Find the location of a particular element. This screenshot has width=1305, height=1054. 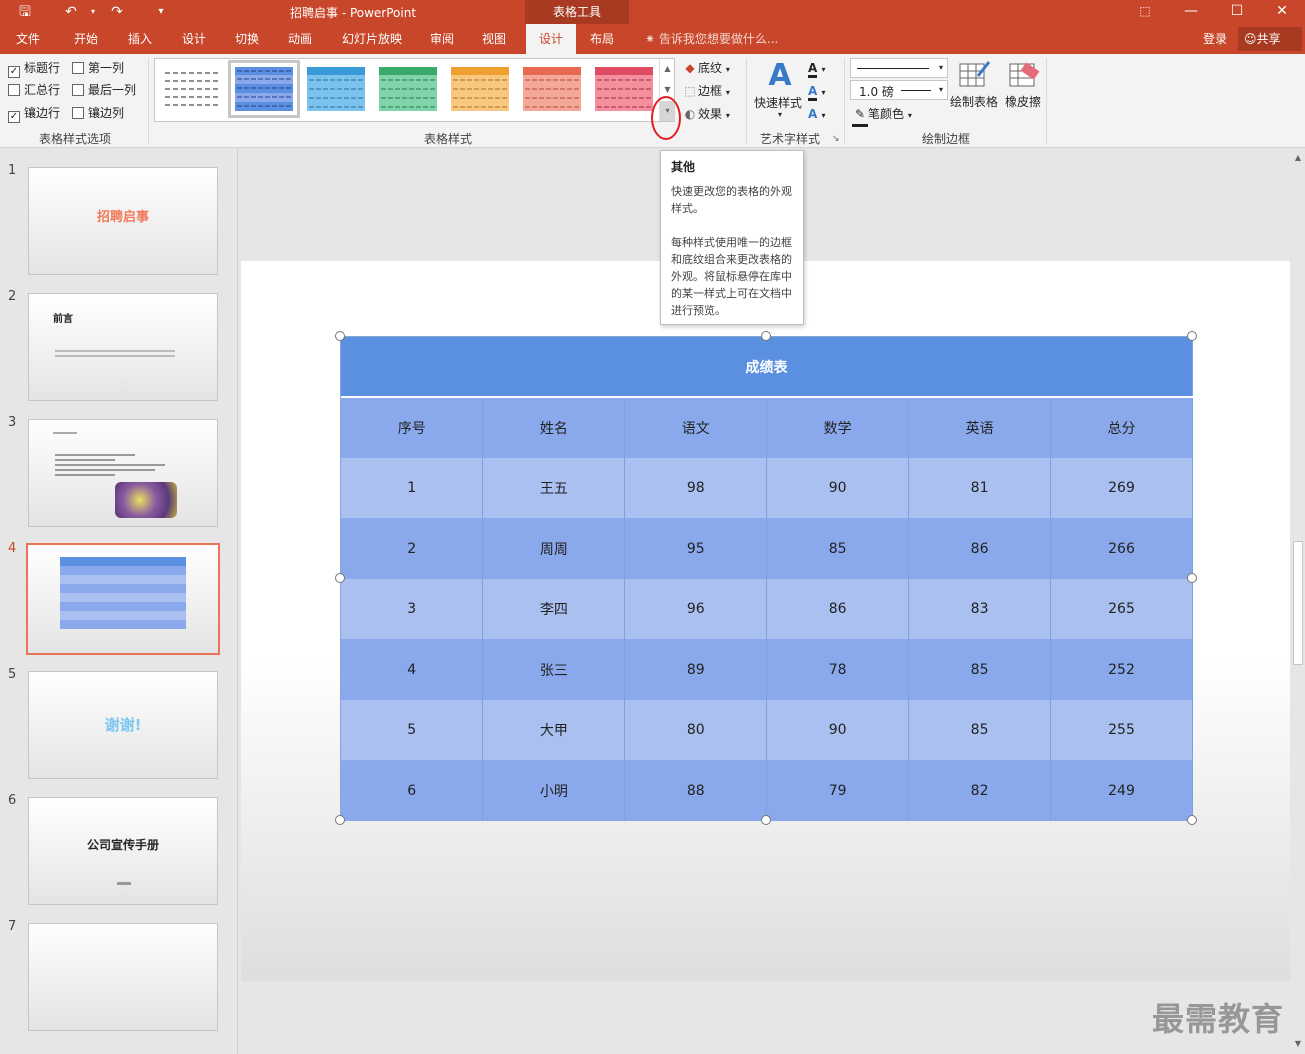

table-cell: 2 is located at coordinates (412, 548).